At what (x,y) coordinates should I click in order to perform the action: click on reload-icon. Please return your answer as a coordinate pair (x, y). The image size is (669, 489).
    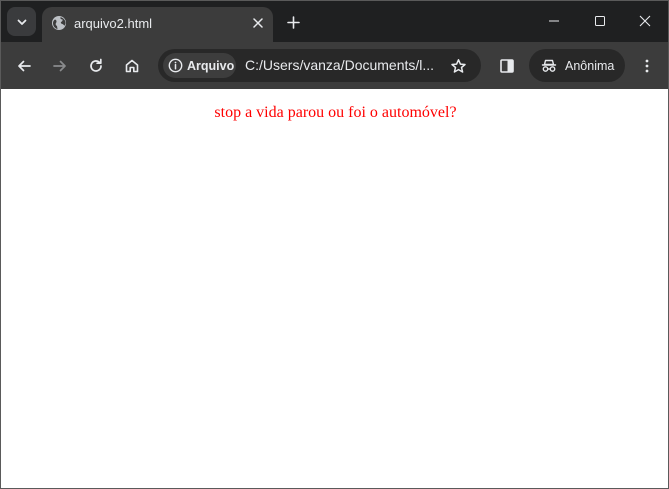
    Looking at the image, I should click on (96, 65).